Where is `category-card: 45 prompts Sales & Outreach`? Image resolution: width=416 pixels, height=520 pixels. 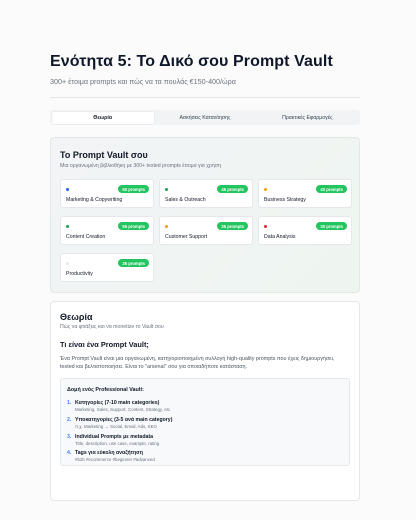
category-card: 45 prompts Sales & Outreach is located at coordinates (206, 193).